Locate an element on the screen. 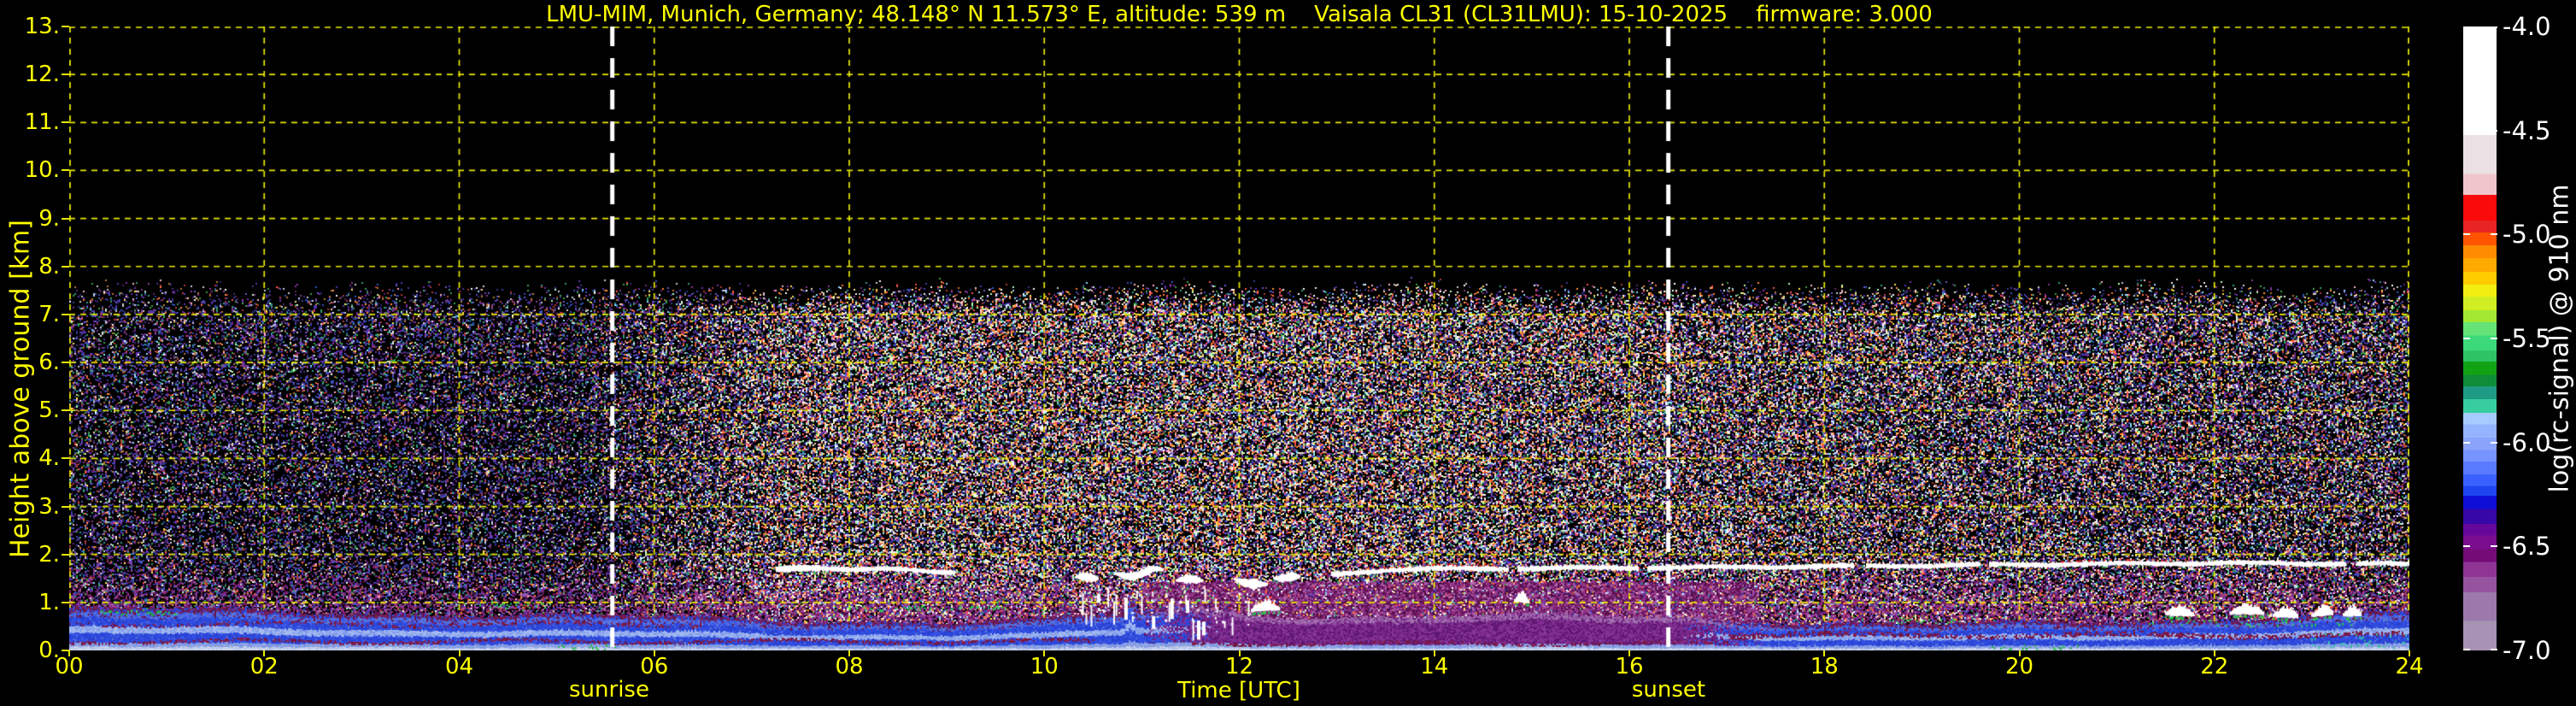  x-tick-label: 10 is located at coordinates (1044, 667).